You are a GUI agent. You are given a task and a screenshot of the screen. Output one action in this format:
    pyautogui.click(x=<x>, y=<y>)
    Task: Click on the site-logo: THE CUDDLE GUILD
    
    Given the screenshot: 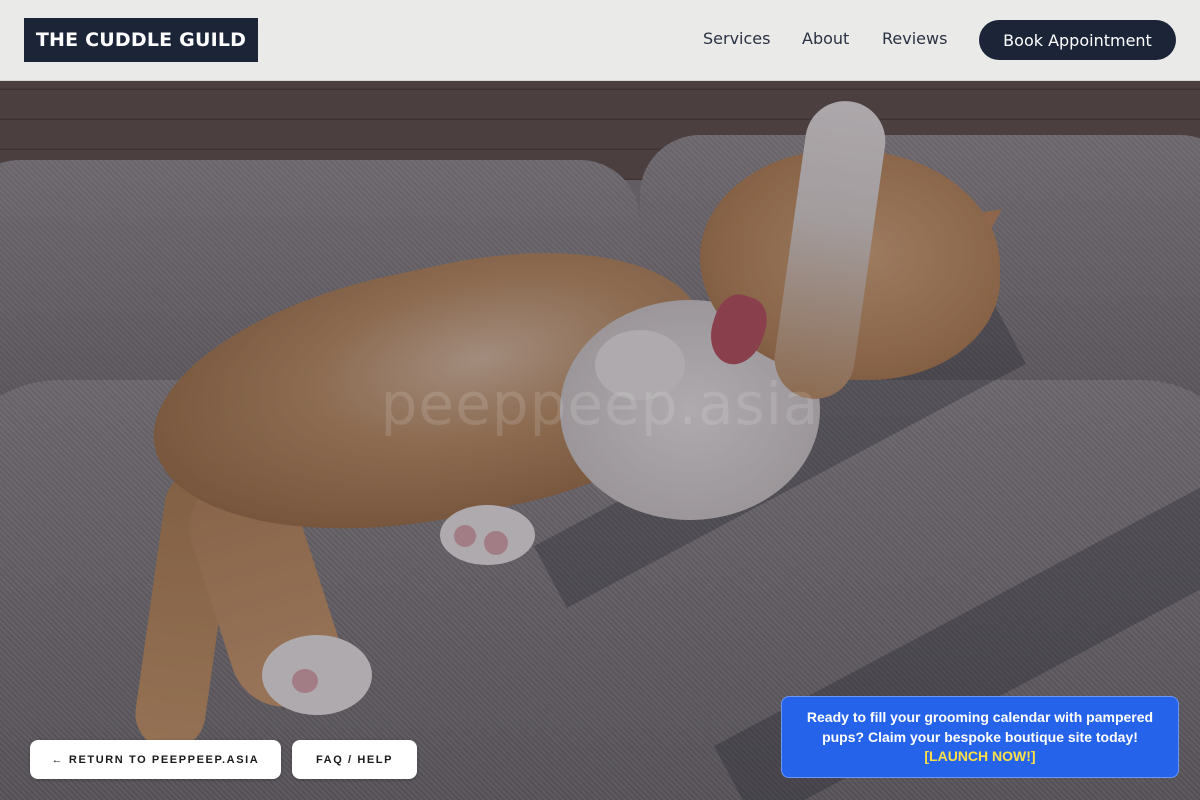 What is the action you would take?
    pyautogui.click(x=141, y=40)
    